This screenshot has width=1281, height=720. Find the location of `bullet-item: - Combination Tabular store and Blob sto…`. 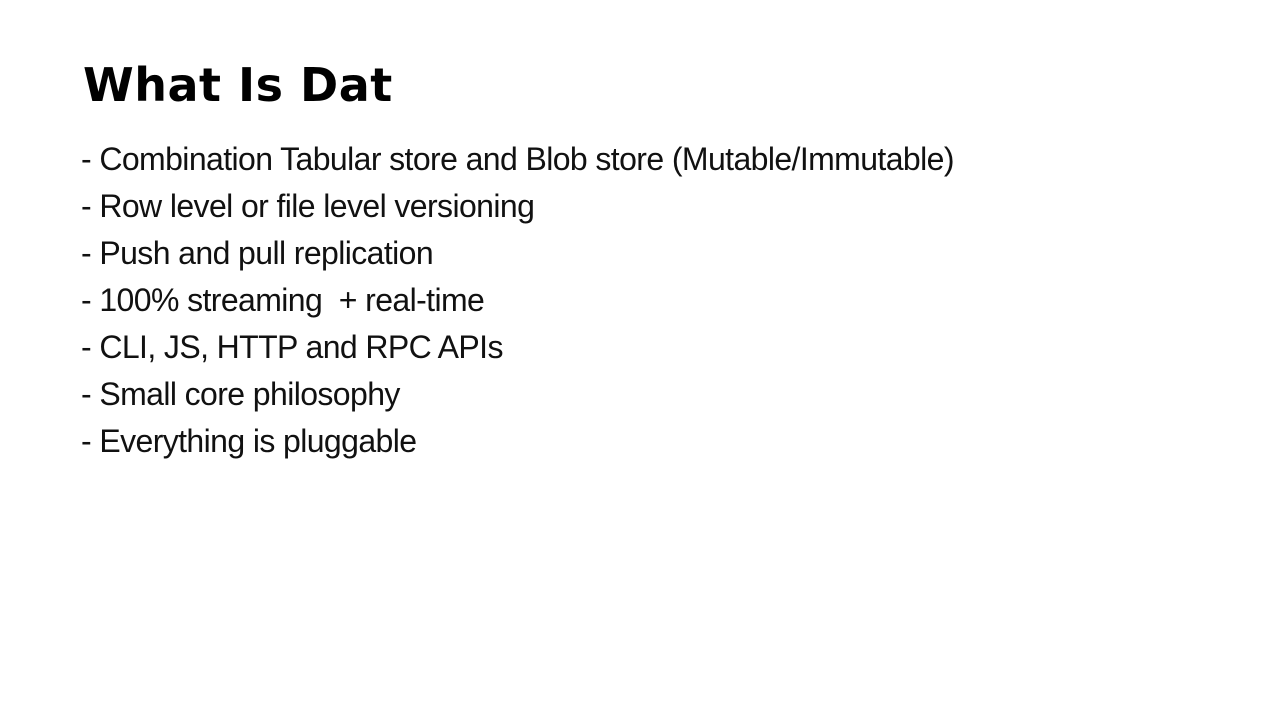

bullet-item: - Combination Tabular store and Blob sto… is located at coordinates (517, 159).